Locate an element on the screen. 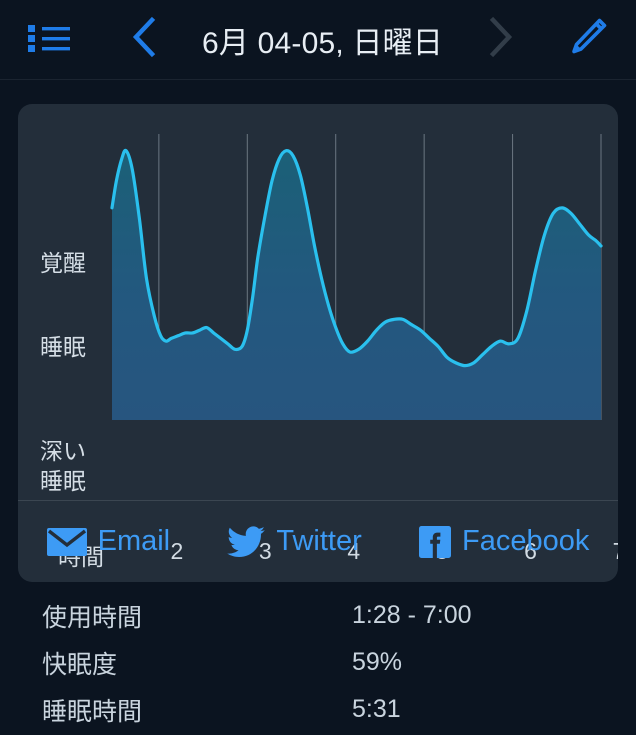  stat-row-sleep-quality: 快眠度 59% is located at coordinates (318, 662).